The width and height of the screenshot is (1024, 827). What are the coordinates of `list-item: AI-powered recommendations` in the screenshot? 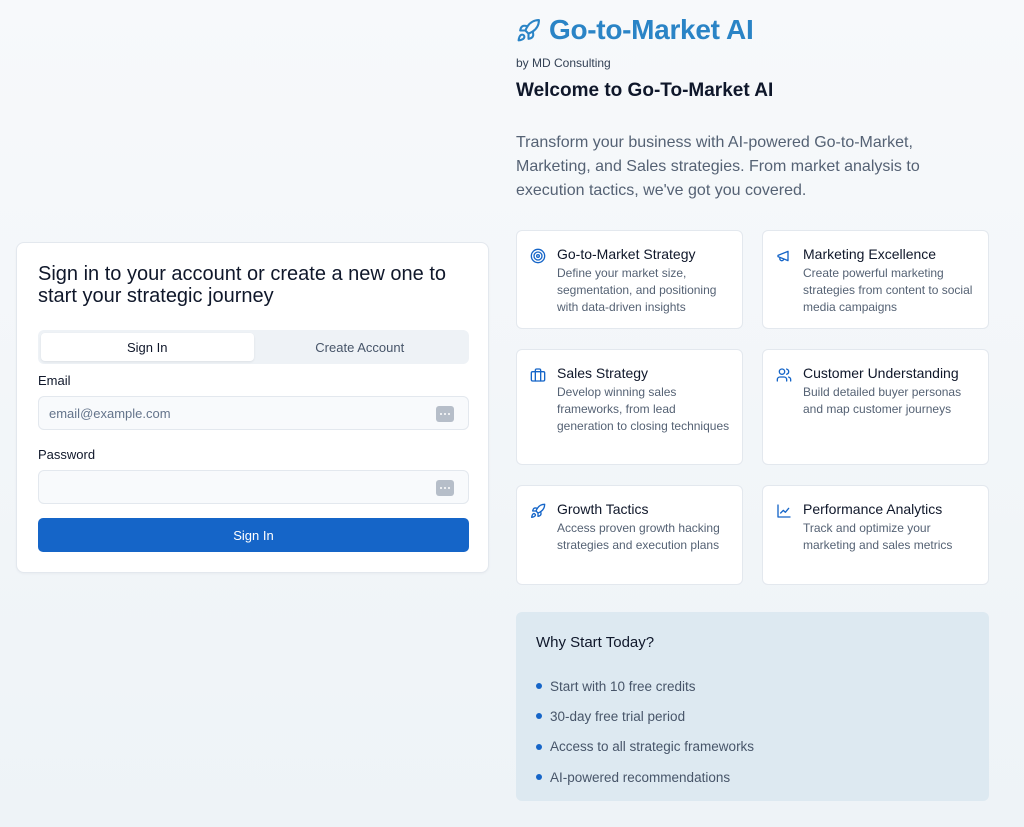 It's located at (645, 777).